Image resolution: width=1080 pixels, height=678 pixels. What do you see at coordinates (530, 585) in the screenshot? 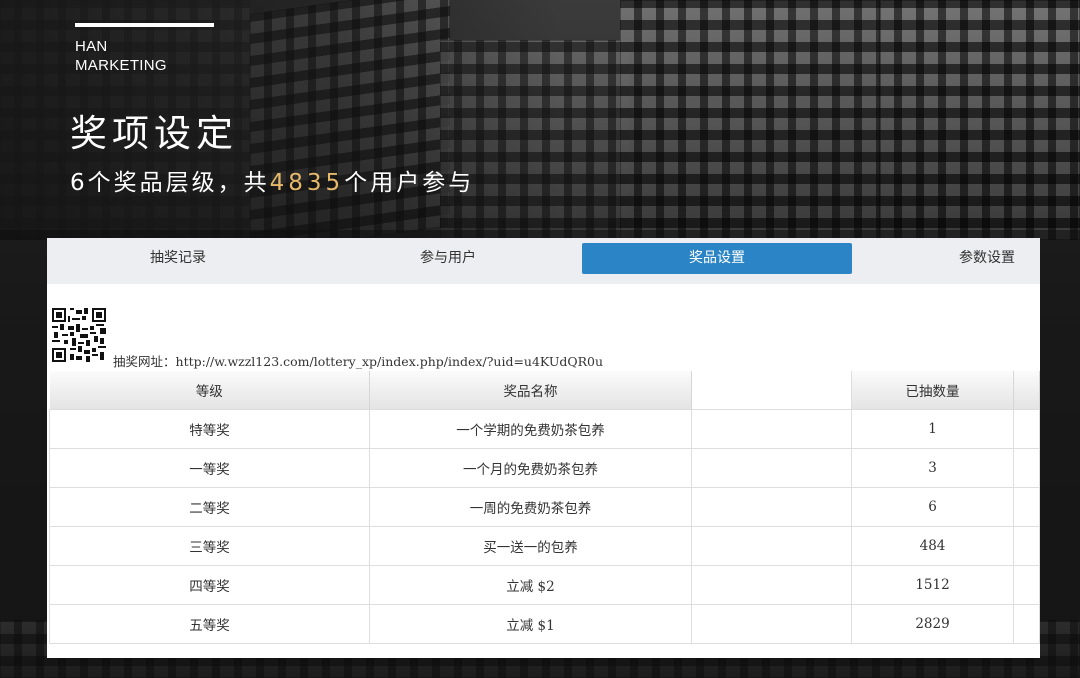
I see `prize-name: 立减 $2` at bounding box center [530, 585].